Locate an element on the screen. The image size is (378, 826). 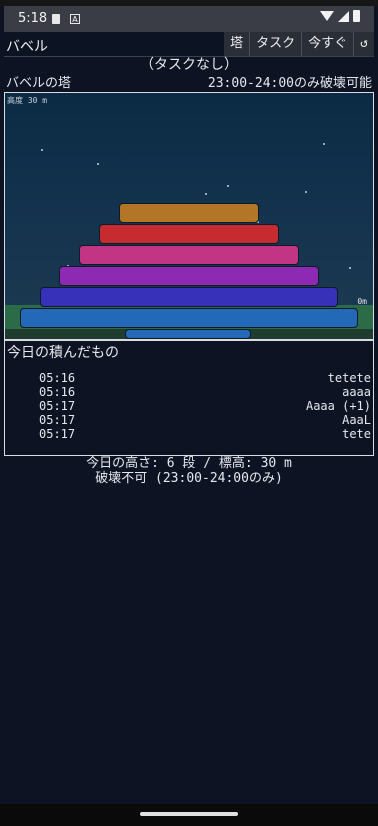
battery-icon is located at coordinates (356, 16).